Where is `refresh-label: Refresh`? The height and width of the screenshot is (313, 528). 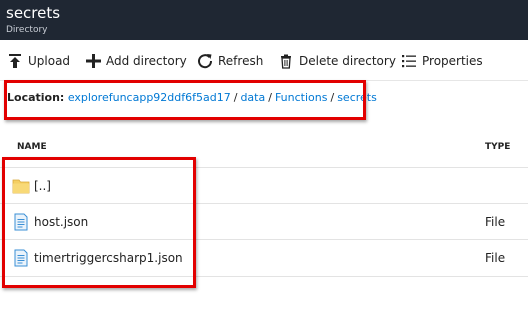
refresh-label: Refresh is located at coordinates (241, 61).